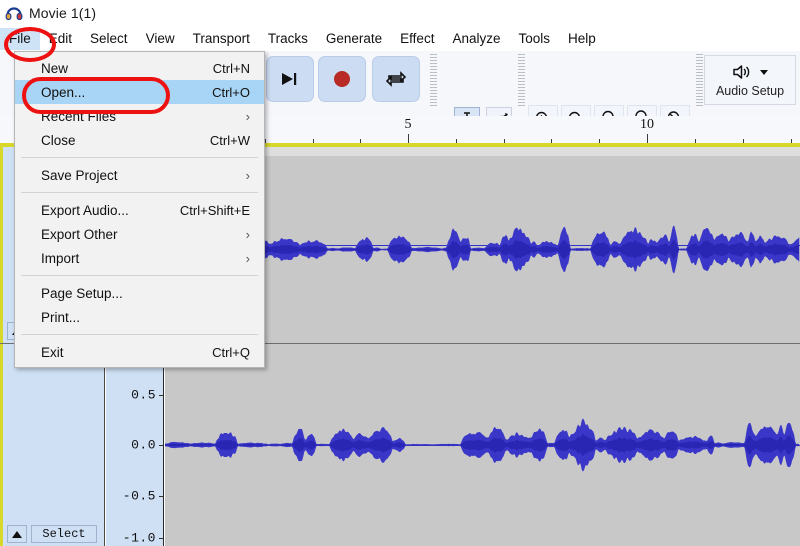  Describe the element at coordinates (58, 140) in the screenshot. I see `file-menu-item-label: Close` at that location.